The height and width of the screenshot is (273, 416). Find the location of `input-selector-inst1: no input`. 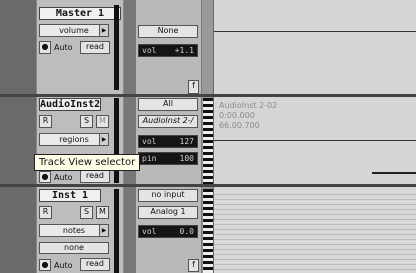

input-selector-inst1: no input is located at coordinates (168, 195).